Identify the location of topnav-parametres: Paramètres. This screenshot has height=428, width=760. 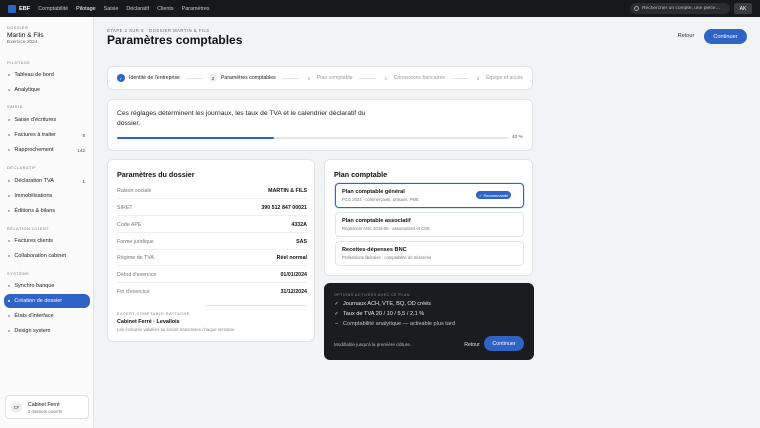
(196, 9).